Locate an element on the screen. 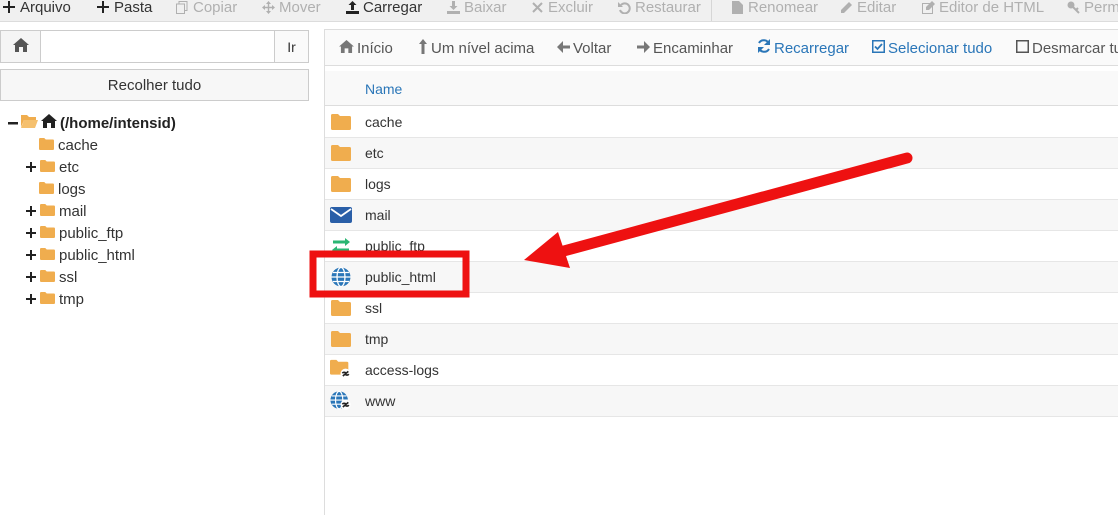 Image resolution: width=1118 pixels, height=515 pixels. tree-item-label: ssl is located at coordinates (68, 277).